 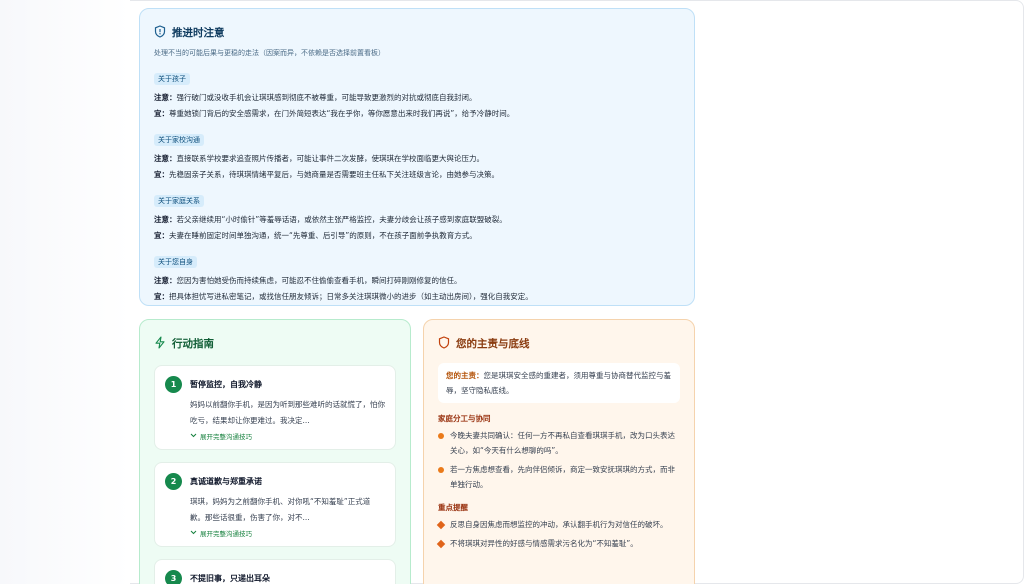 I want to click on list-item: 不将琪琪对异性的好感与情感需求污名化为“不知羞耻”。, so click(x=558, y=543).